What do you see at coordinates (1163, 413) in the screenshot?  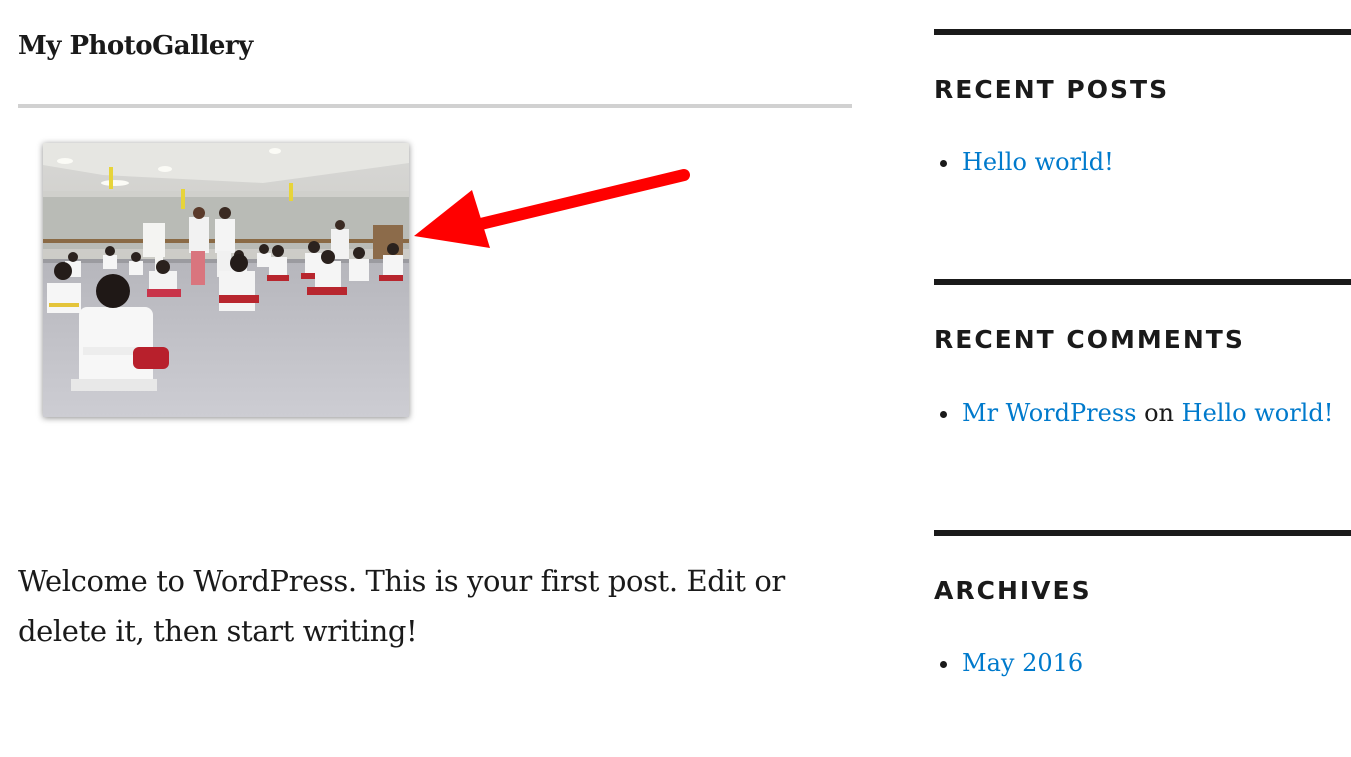 I see `comment-connector: on` at bounding box center [1163, 413].